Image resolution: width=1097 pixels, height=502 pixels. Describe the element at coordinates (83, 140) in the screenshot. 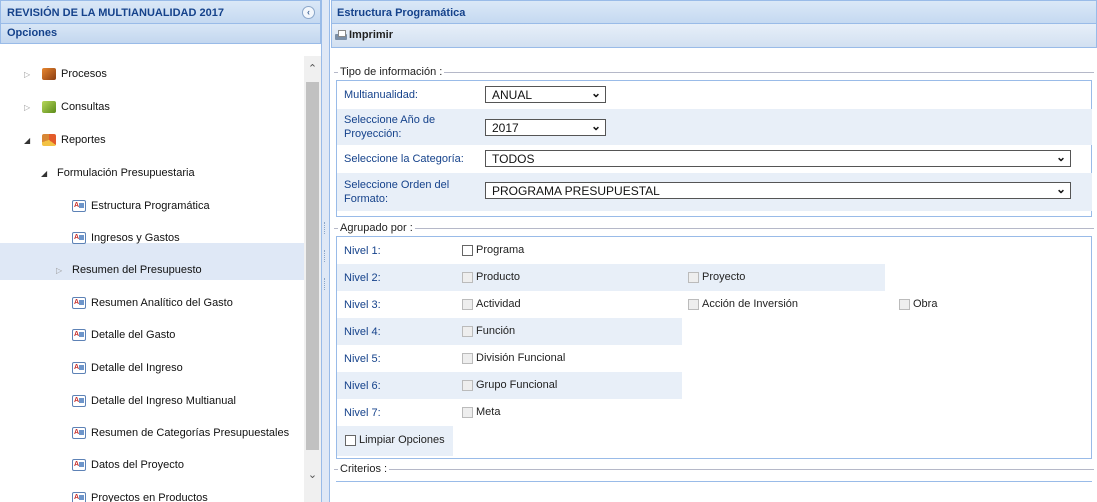

I see `tree-item-label: Reportes` at that location.